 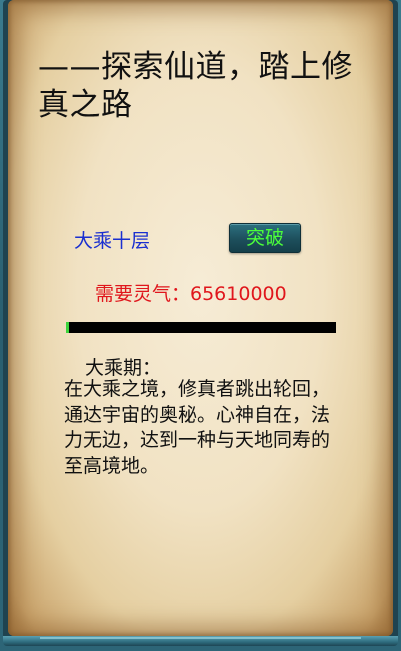 I want to click on spirit-requirement: 需要灵气：65610000, so click(x=191, y=294).